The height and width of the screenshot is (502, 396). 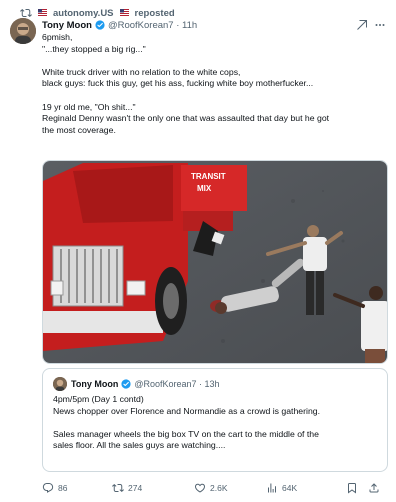 What do you see at coordinates (306, 488) in the screenshot?
I see `views-button: 64K` at bounding box center [306, 488].